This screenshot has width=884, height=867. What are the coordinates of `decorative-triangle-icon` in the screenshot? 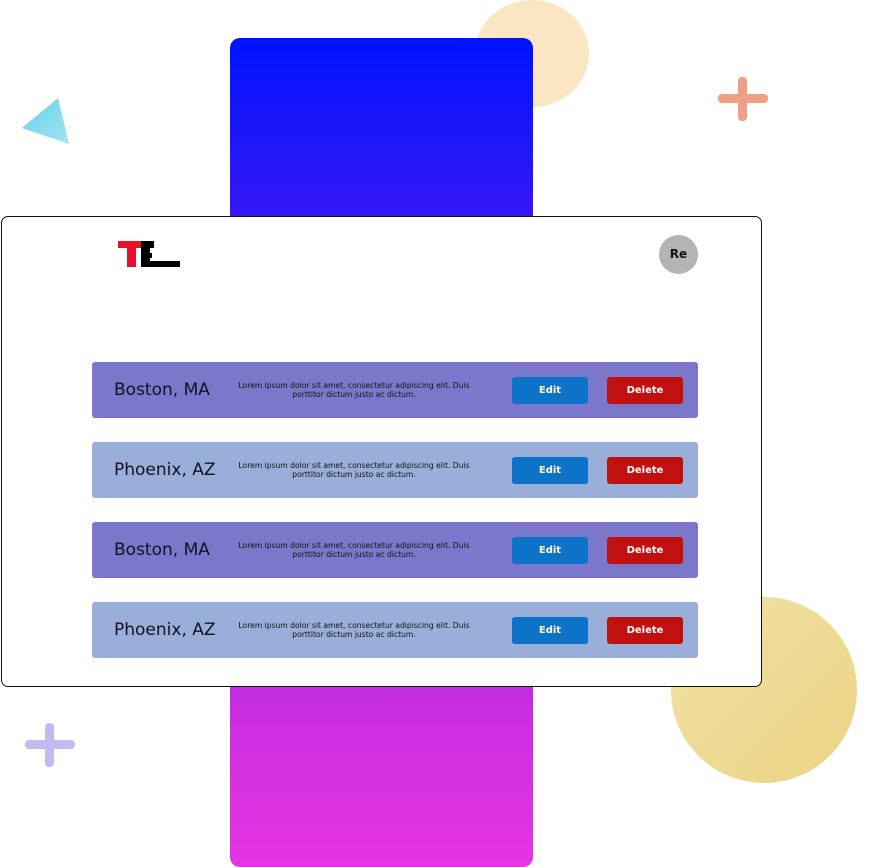 It's located at (45, 121).